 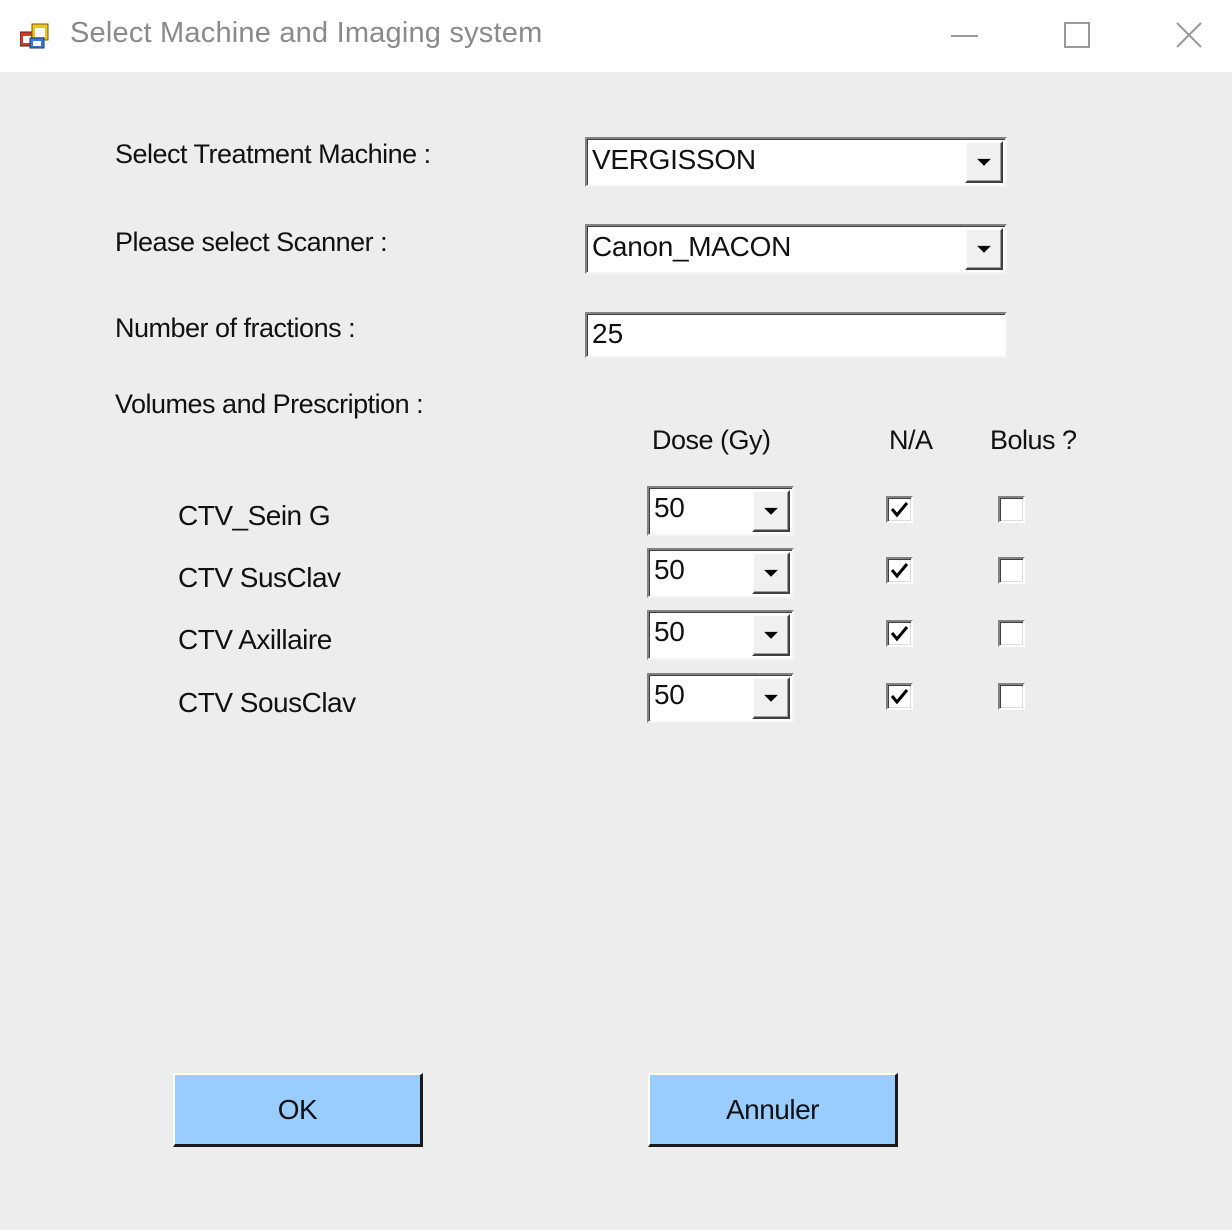 I want to click on minimize-icon, so click(x=964, y=36).